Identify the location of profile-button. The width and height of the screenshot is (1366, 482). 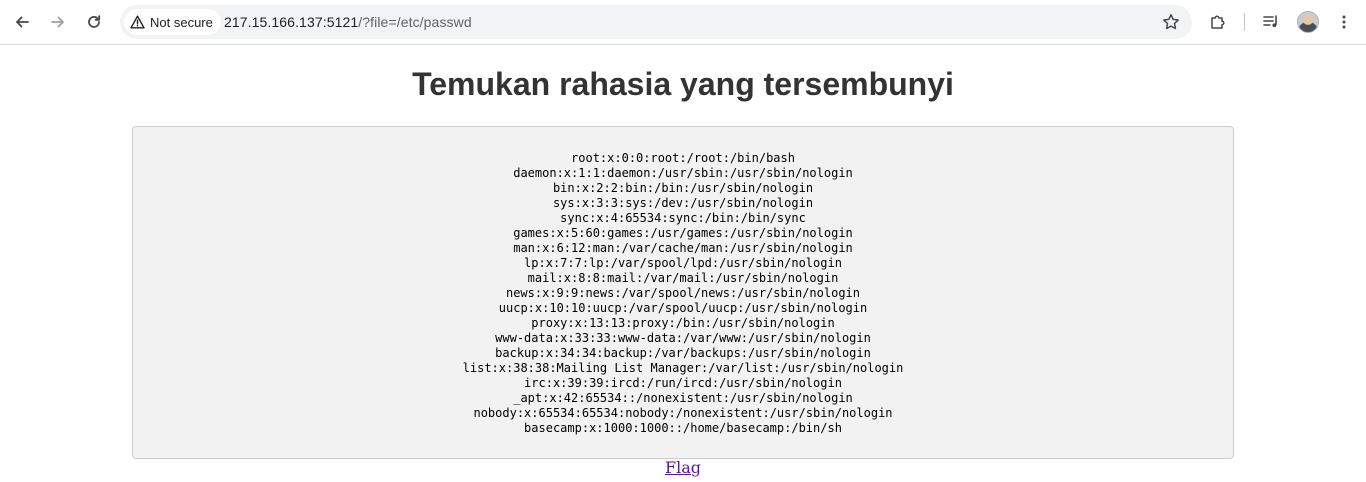
(1308, 22).